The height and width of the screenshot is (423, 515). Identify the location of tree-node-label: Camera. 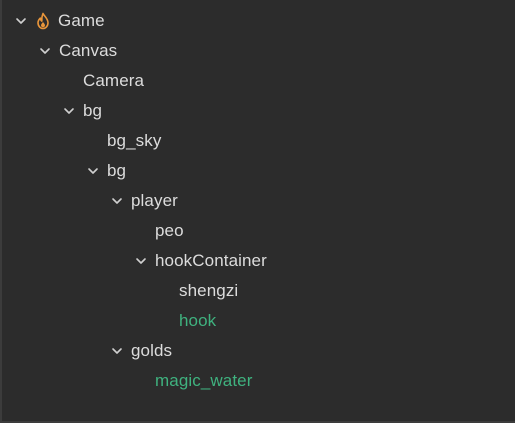
(114, 80).